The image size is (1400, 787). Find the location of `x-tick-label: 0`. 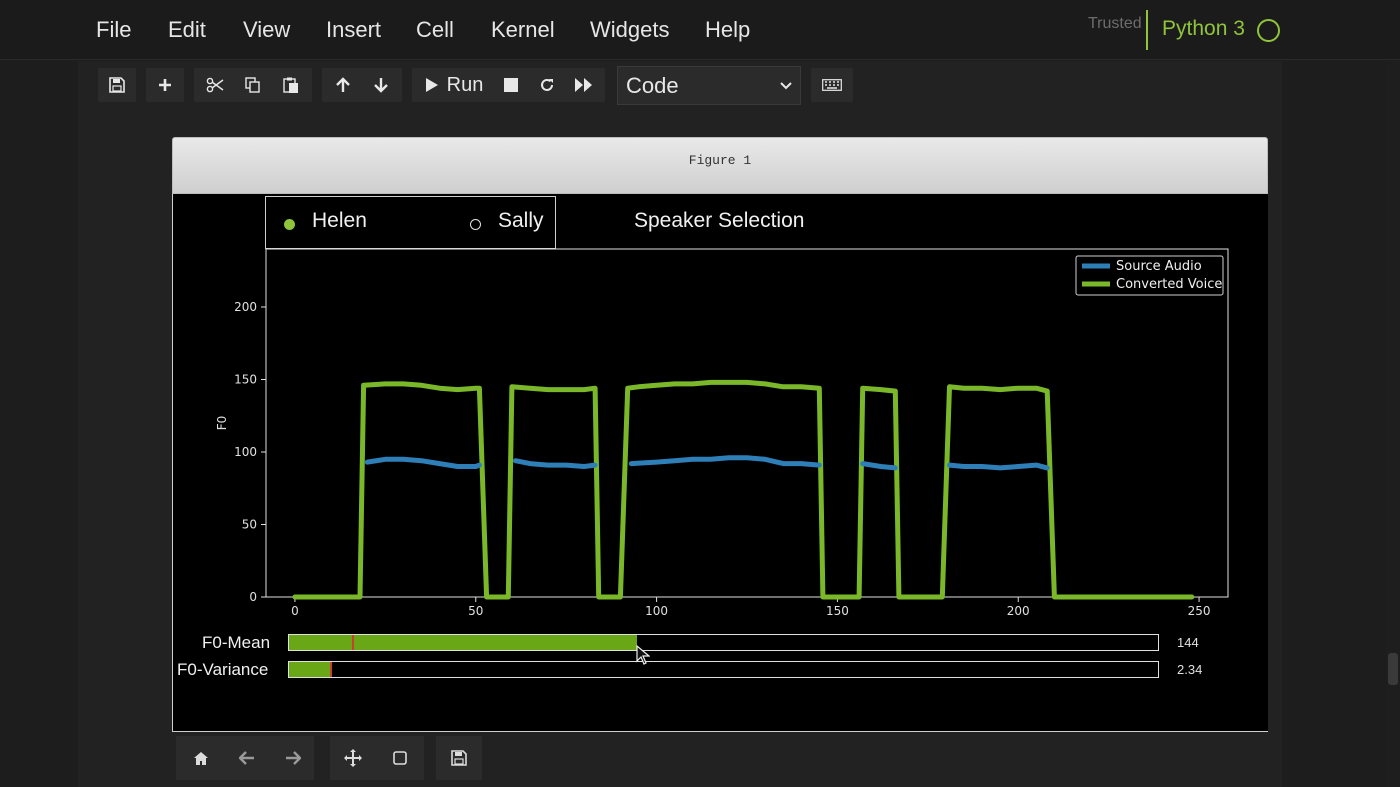

x-tick-label: 0 is located at coordinates (295, 611).